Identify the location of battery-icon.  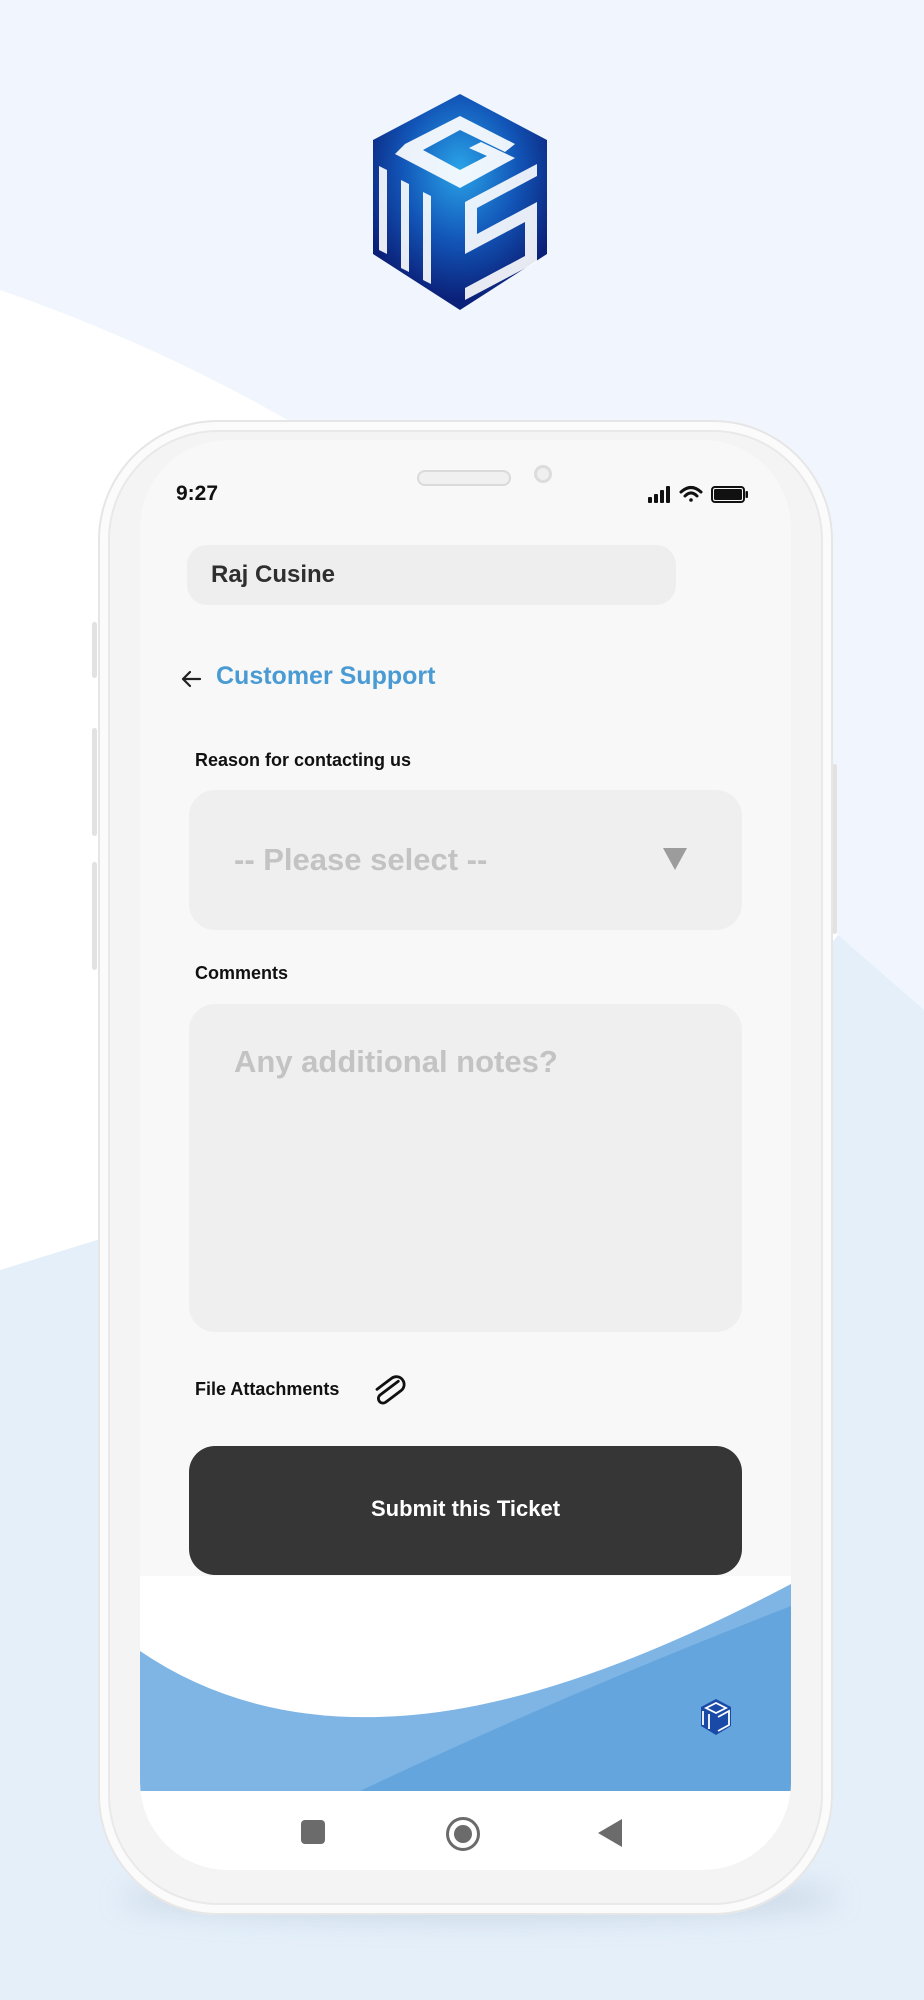
(729, 494).